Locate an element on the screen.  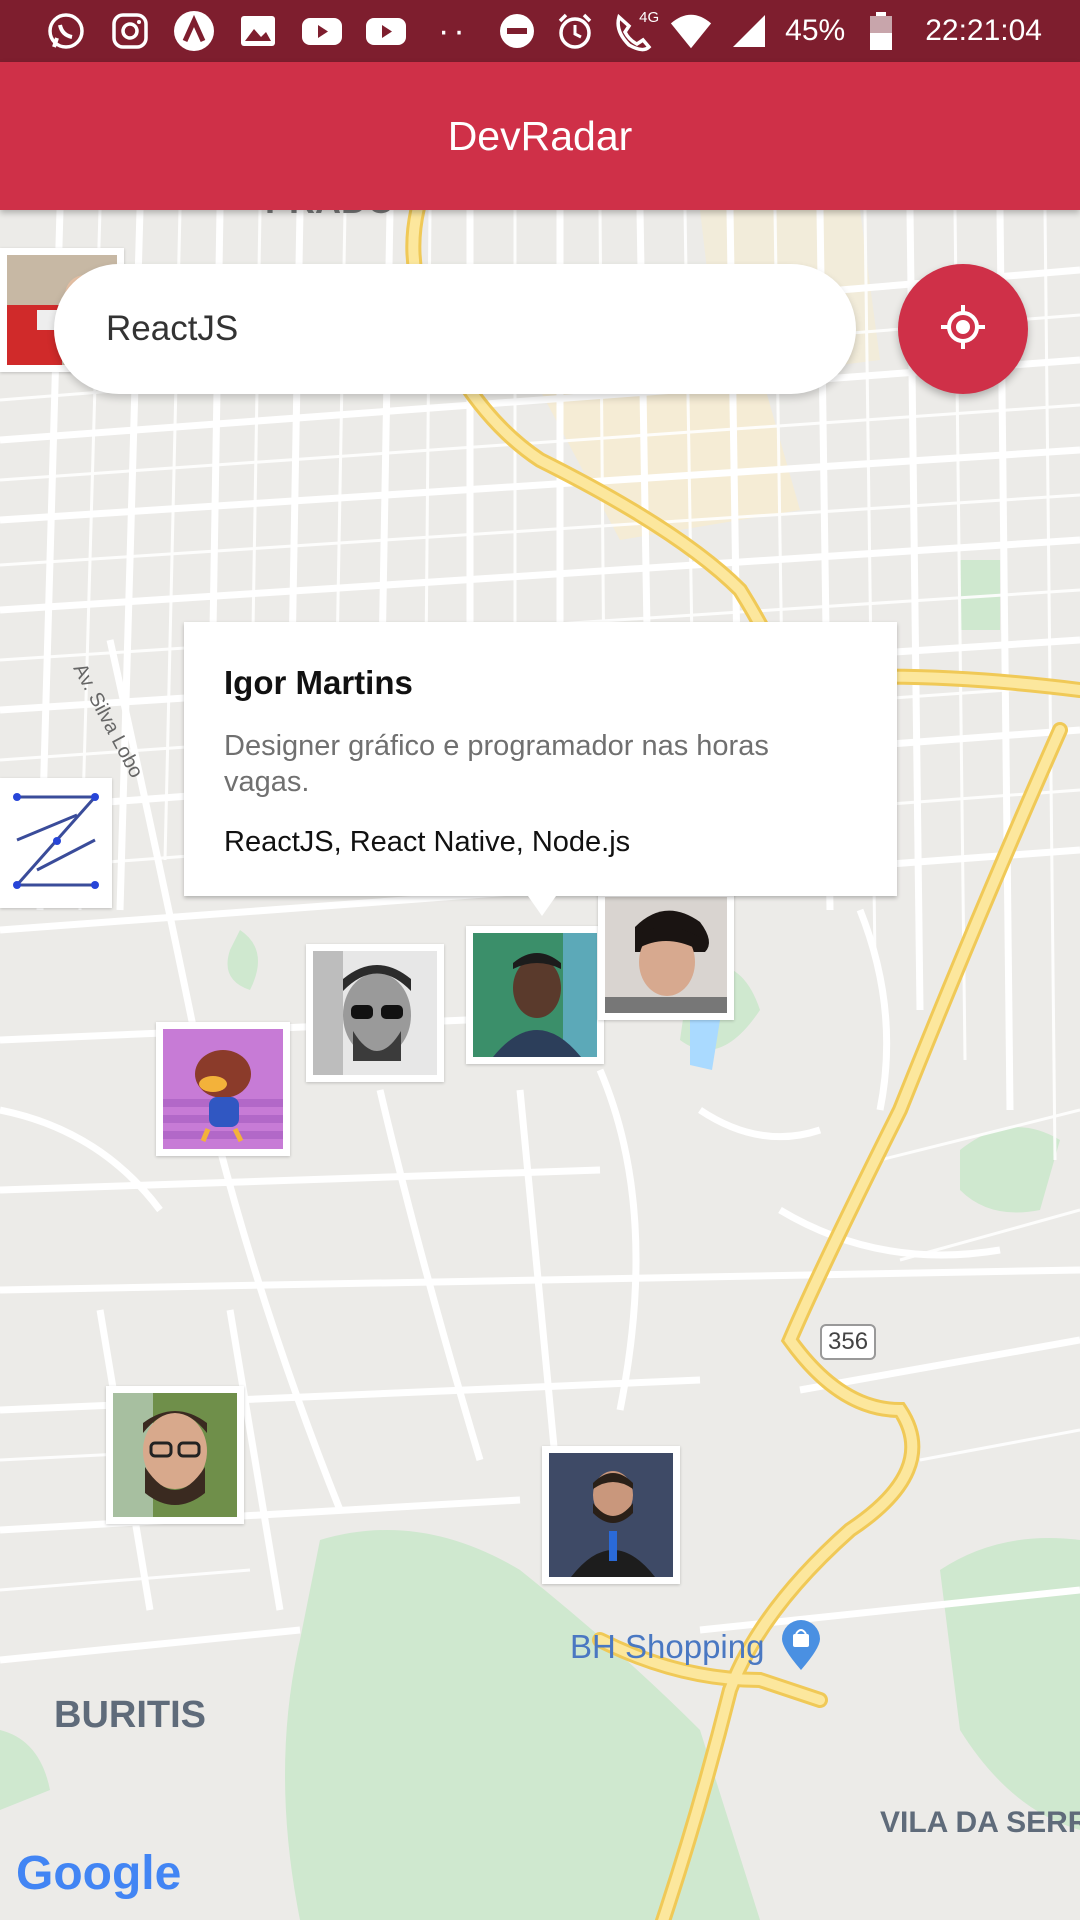
wifi-call-icon: 4G is located at coordinates (635, 31).